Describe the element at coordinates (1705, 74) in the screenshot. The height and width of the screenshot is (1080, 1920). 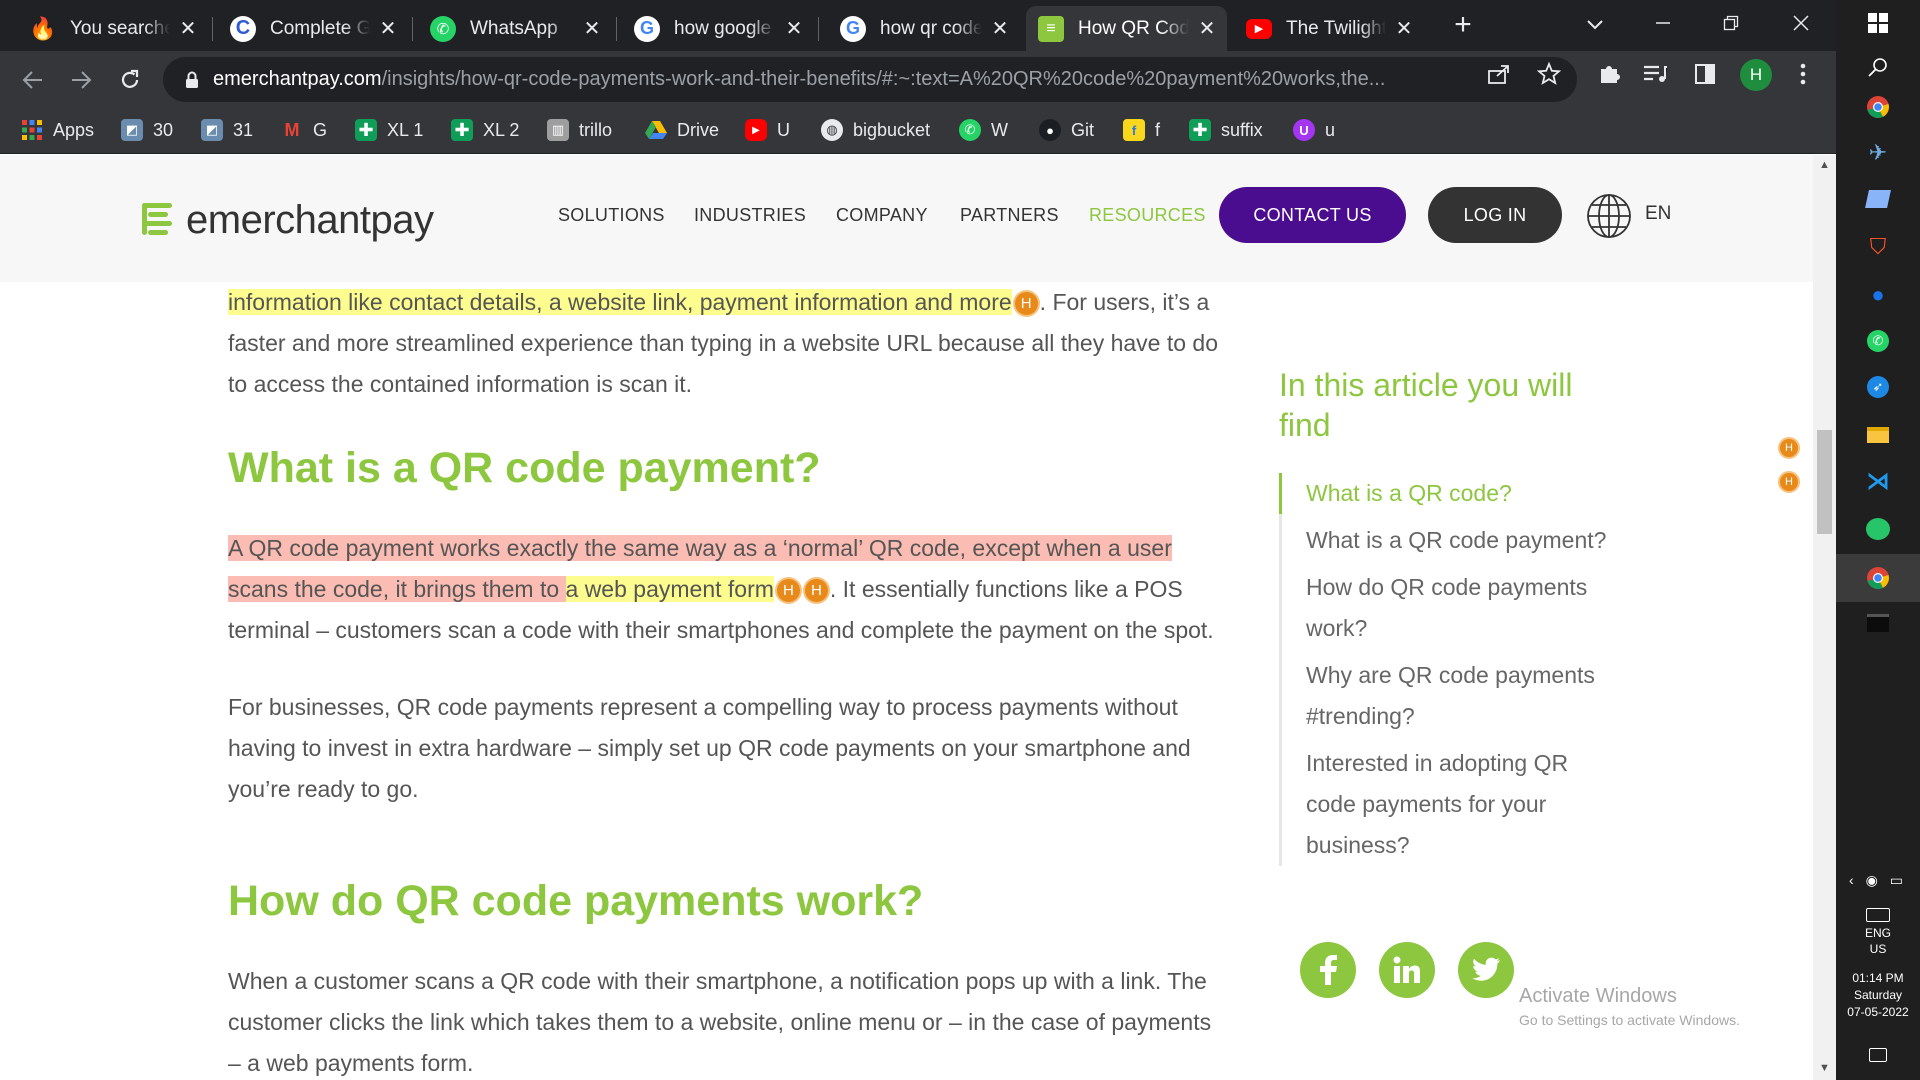
I see `side-panel-button` at that location.